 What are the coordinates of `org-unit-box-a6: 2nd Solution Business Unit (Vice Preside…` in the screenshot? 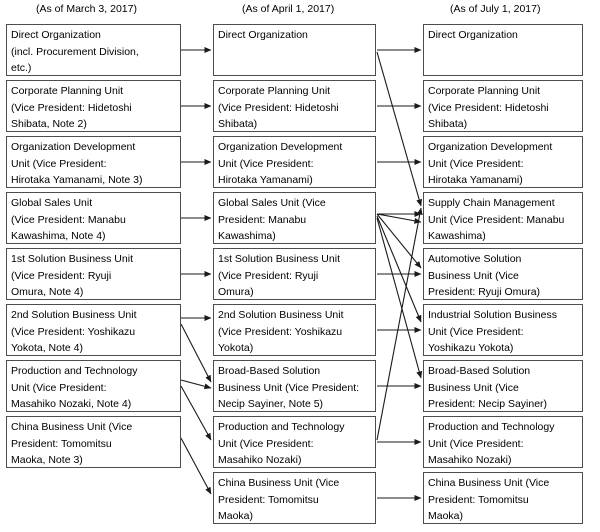 It's located at (294, 330).